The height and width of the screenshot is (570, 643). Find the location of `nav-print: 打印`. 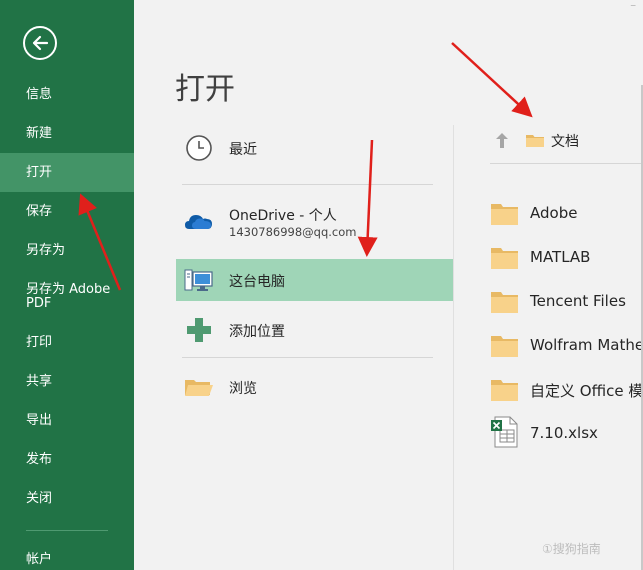

nav-print: 打印 is located at coordinates (67, 342).